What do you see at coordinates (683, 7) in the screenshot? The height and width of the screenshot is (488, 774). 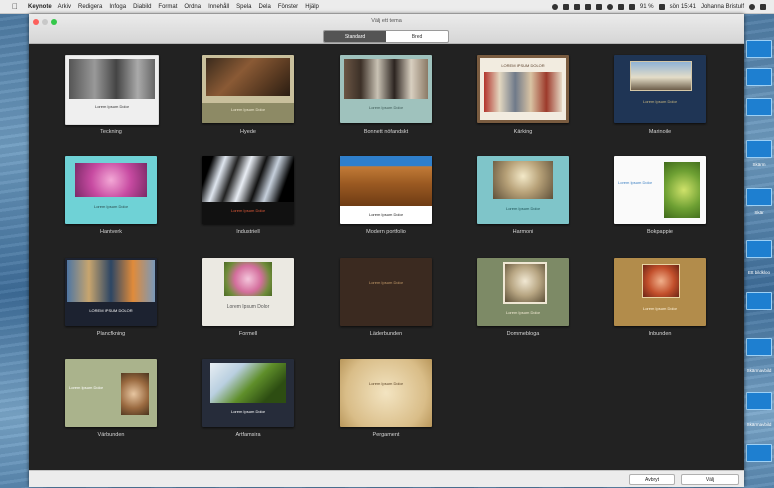 I see `clock: sön 15:41` at bounding box center [683, 7].